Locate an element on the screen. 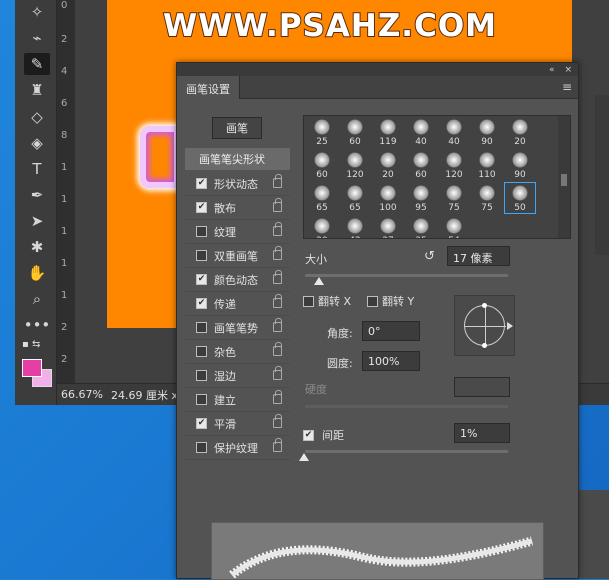  swap-colors-icon: ▪ ⇆ is located at coordinates (31, 344).